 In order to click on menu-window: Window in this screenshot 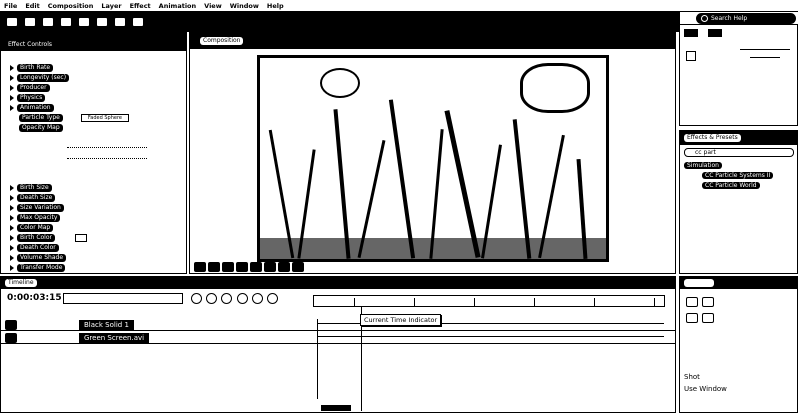, I will do `click(244, 6)`.